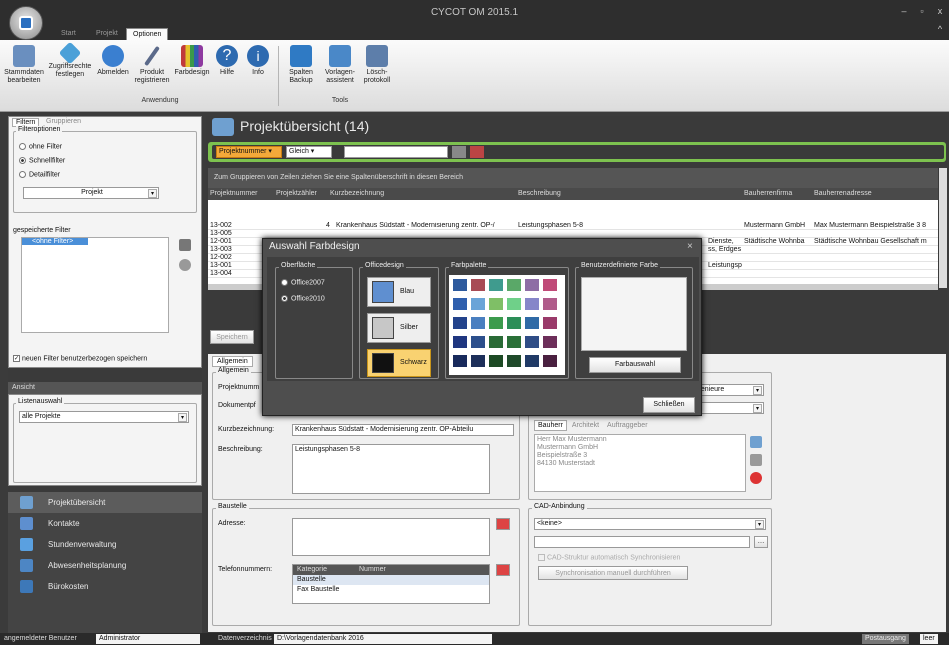 The height and width of the screenshot is (645, 949). Describe the element at coordinates (729, 408) in the screenshot. I see `second-select: ▾` at that location.